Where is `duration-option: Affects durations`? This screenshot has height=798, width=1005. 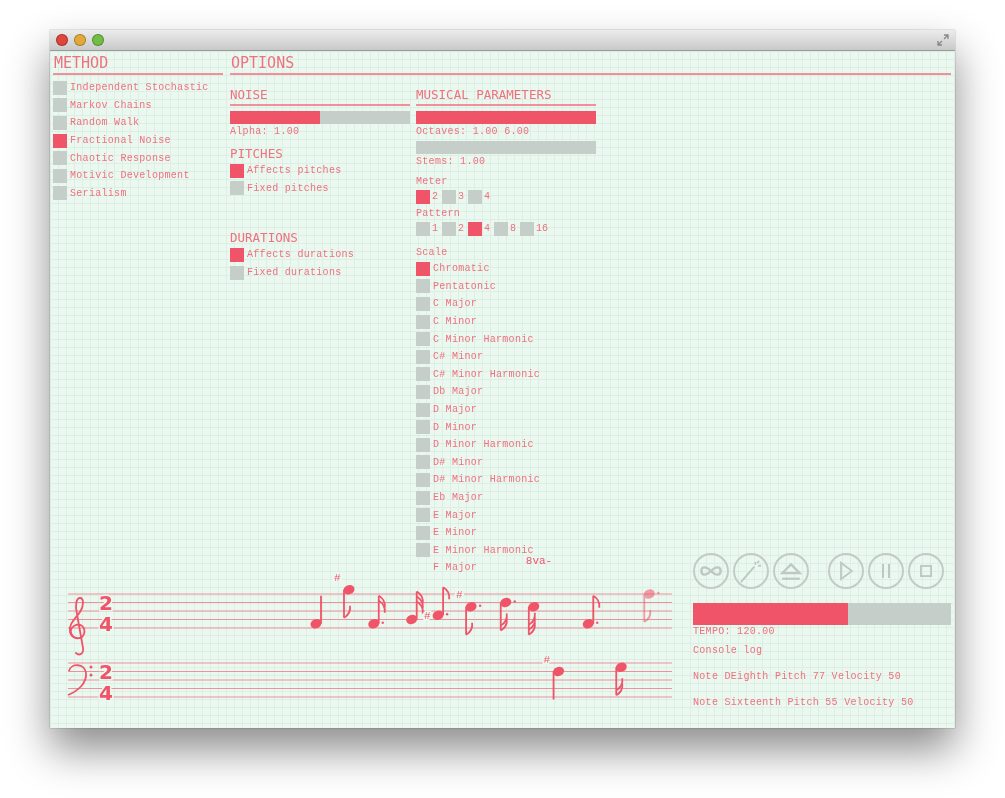 duration-option: Affects durations is located at coordinates (320, 255).